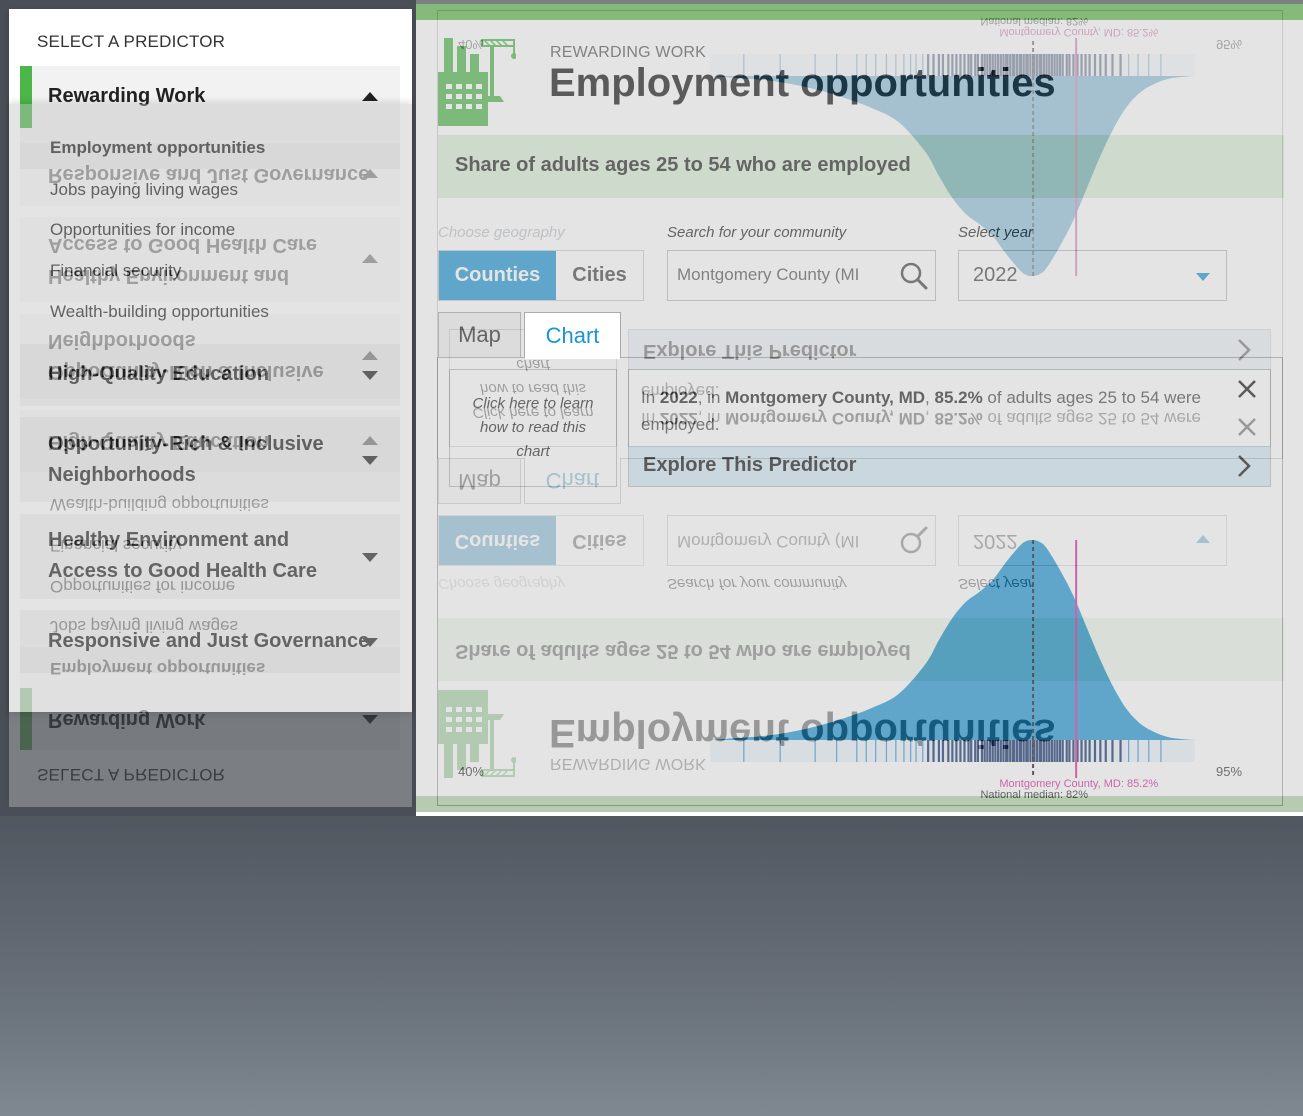 Image resolution: width=1303 pixels, height=1116 pixels. What do you see at coordinates (995, 275) in the screenshot?
I see `year-value: 2022` at bounding box center [995, 275].